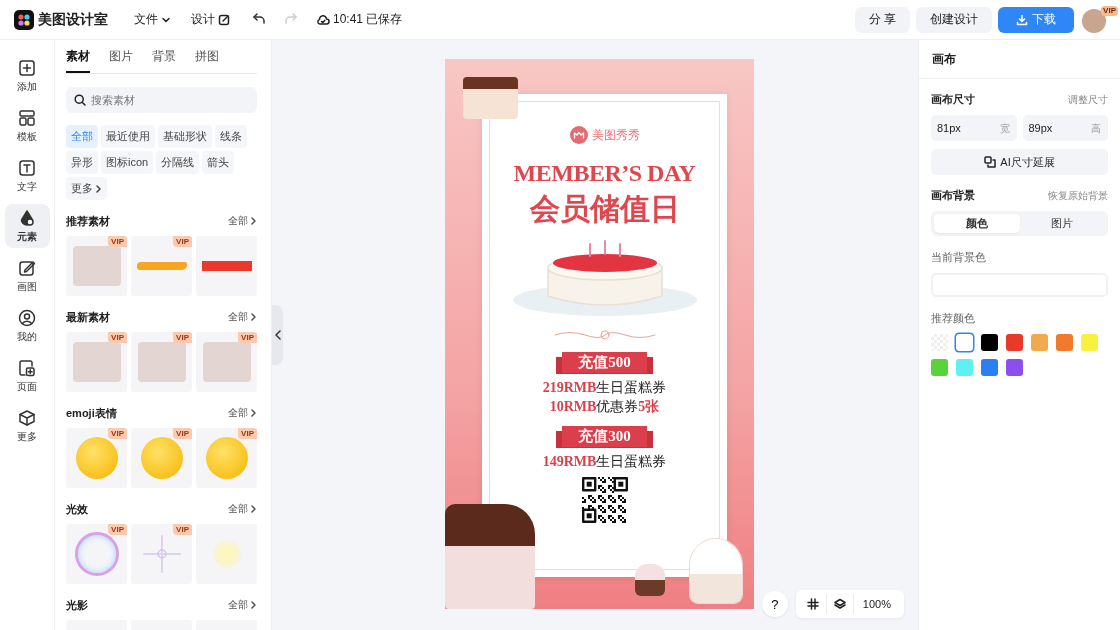  Describe the element at coordinates (1036, 19) in the screenshot. I see `download-button: 下载` at that location.